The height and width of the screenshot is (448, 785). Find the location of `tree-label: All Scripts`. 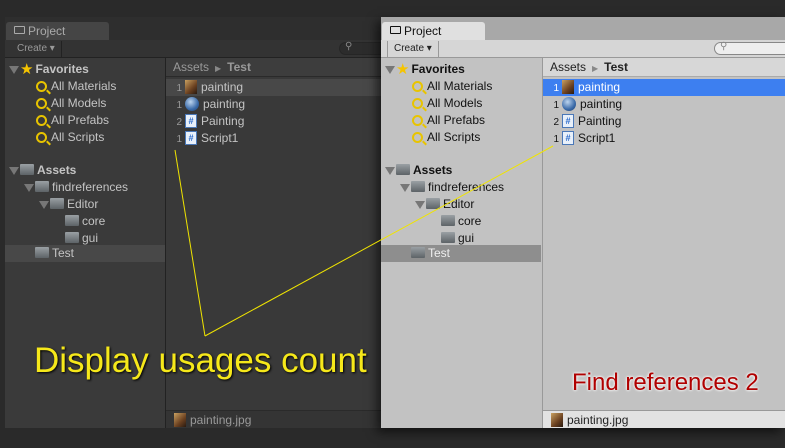

tree-label: All Scripts is located at coordinates (454, 137).